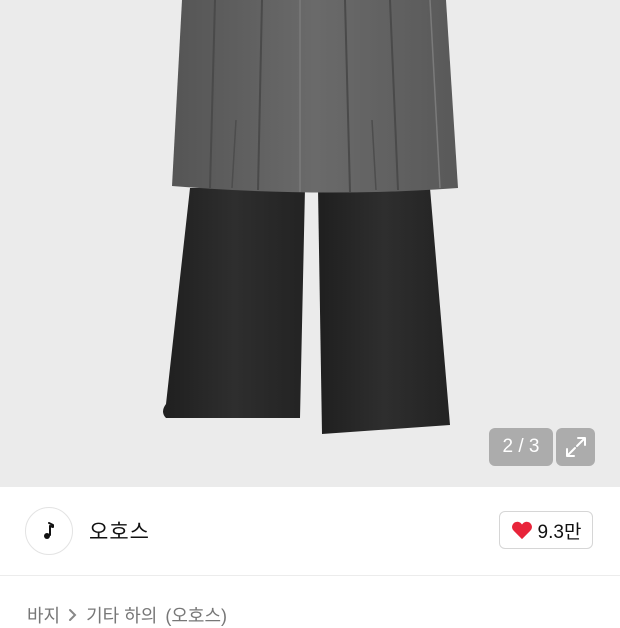 This screenshot has width=620, height=628. I want to click on fullscreen-button, so click(575, 447).